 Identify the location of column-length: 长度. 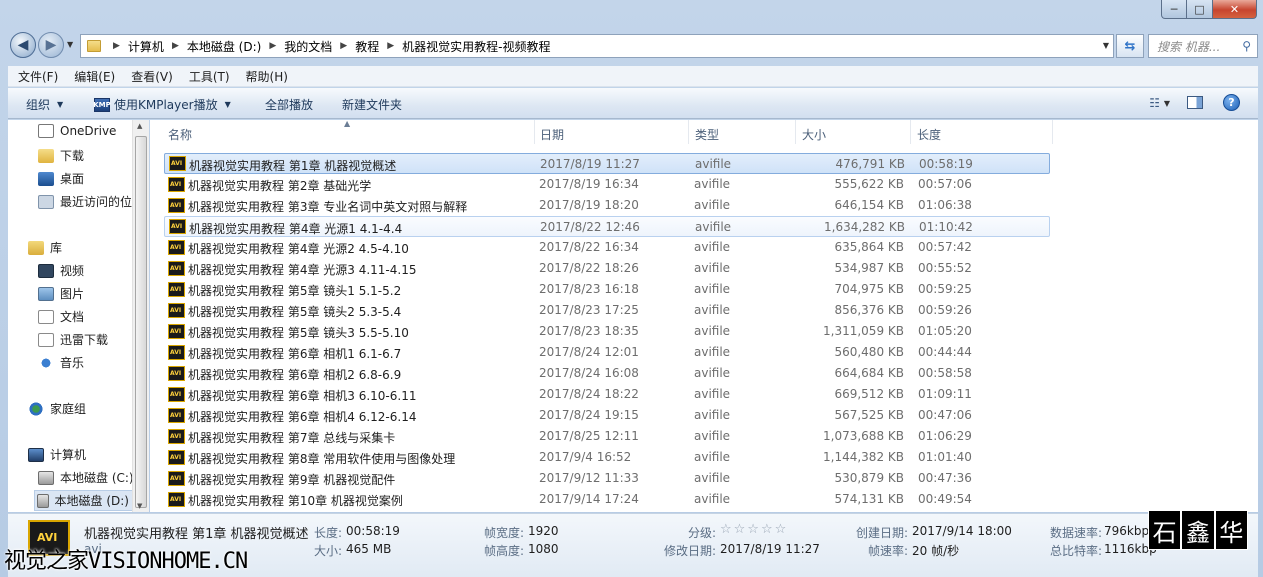
(929, 134).